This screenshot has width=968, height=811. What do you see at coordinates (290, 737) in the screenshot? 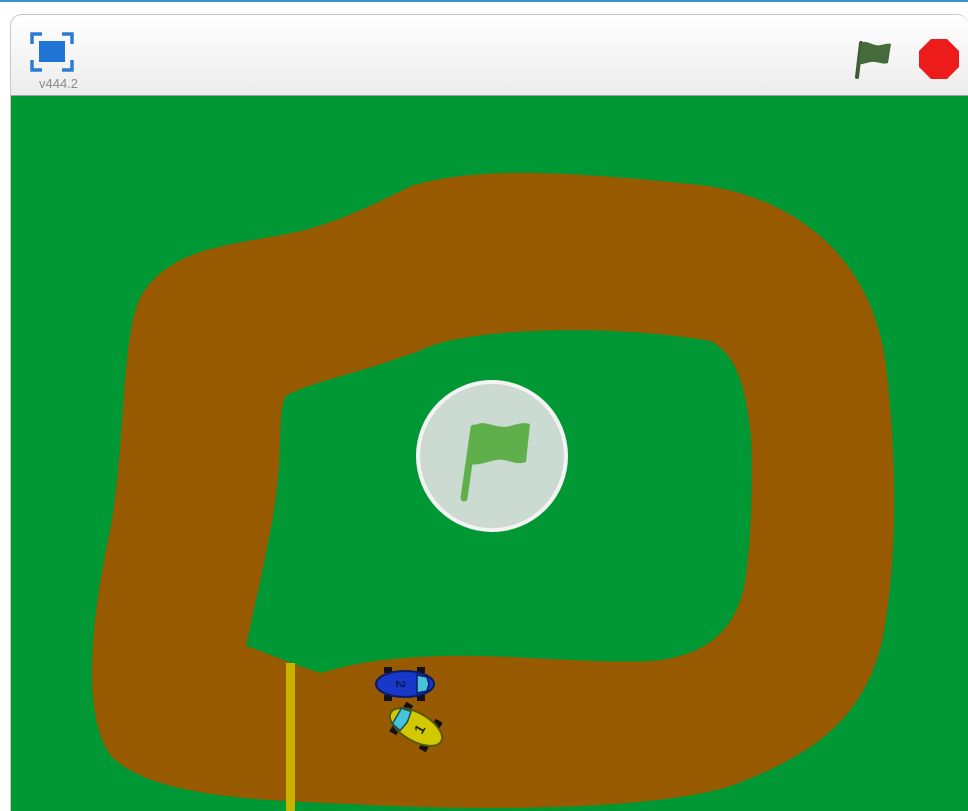
I see `finish-line` at bounding box center [290, 737].